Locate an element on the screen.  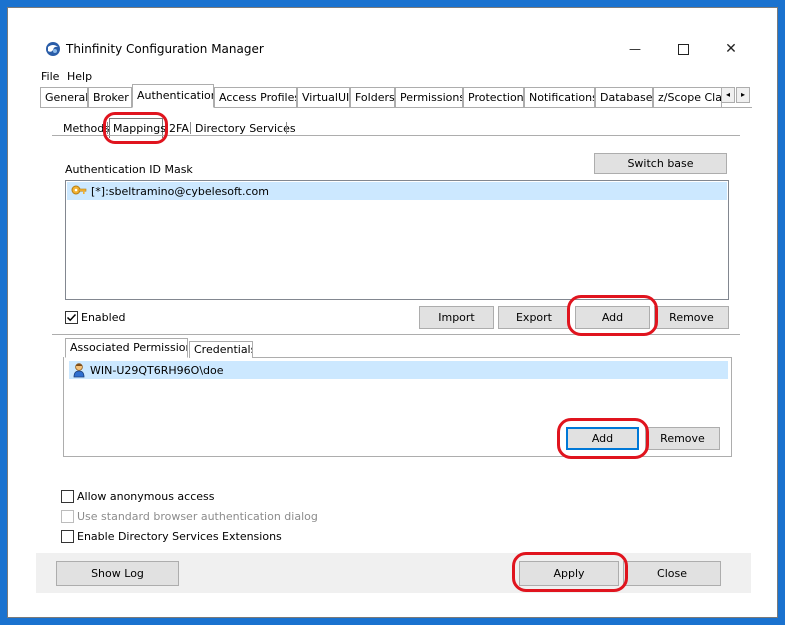
tab-broker: Broker is located at coordinates (110, 97).